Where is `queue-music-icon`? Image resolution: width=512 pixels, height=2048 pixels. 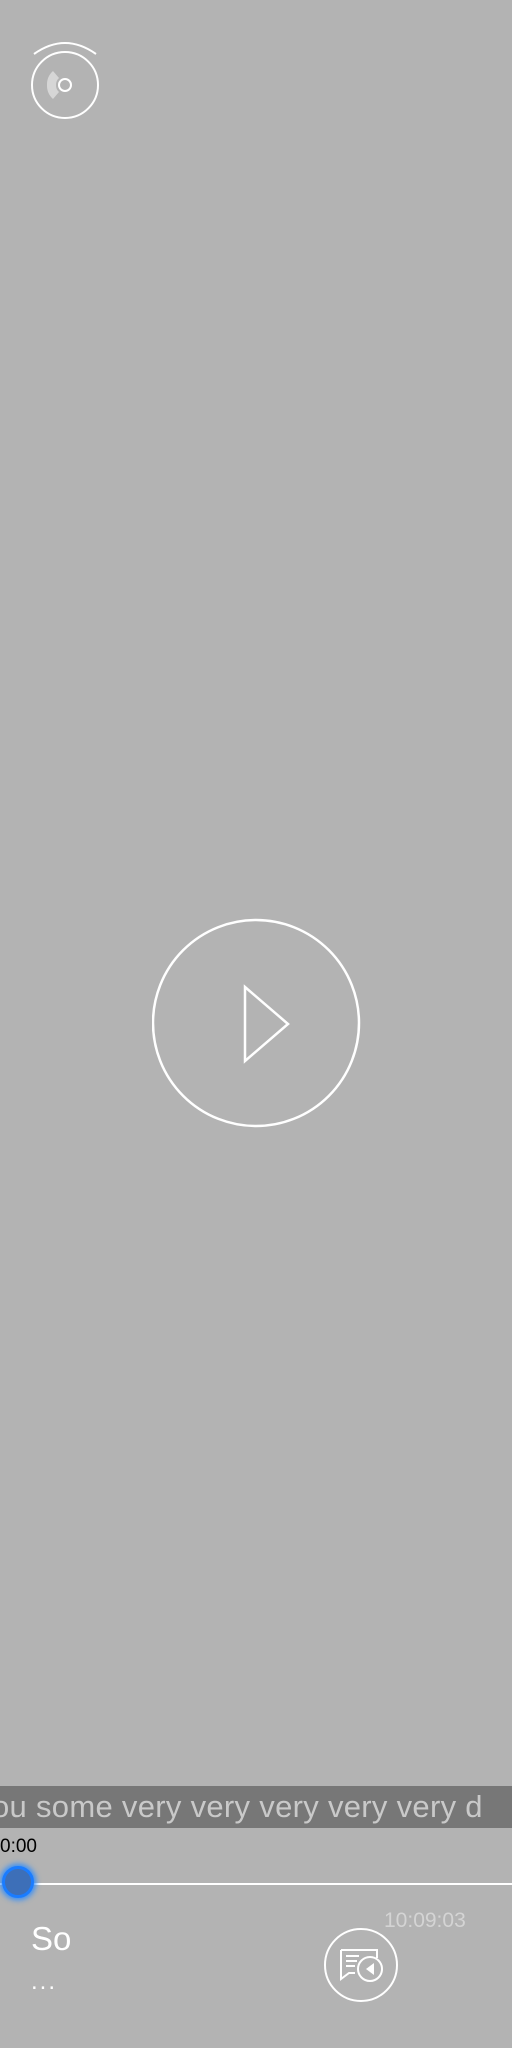 queue-music-icon is located at coordinates (361, 1965).